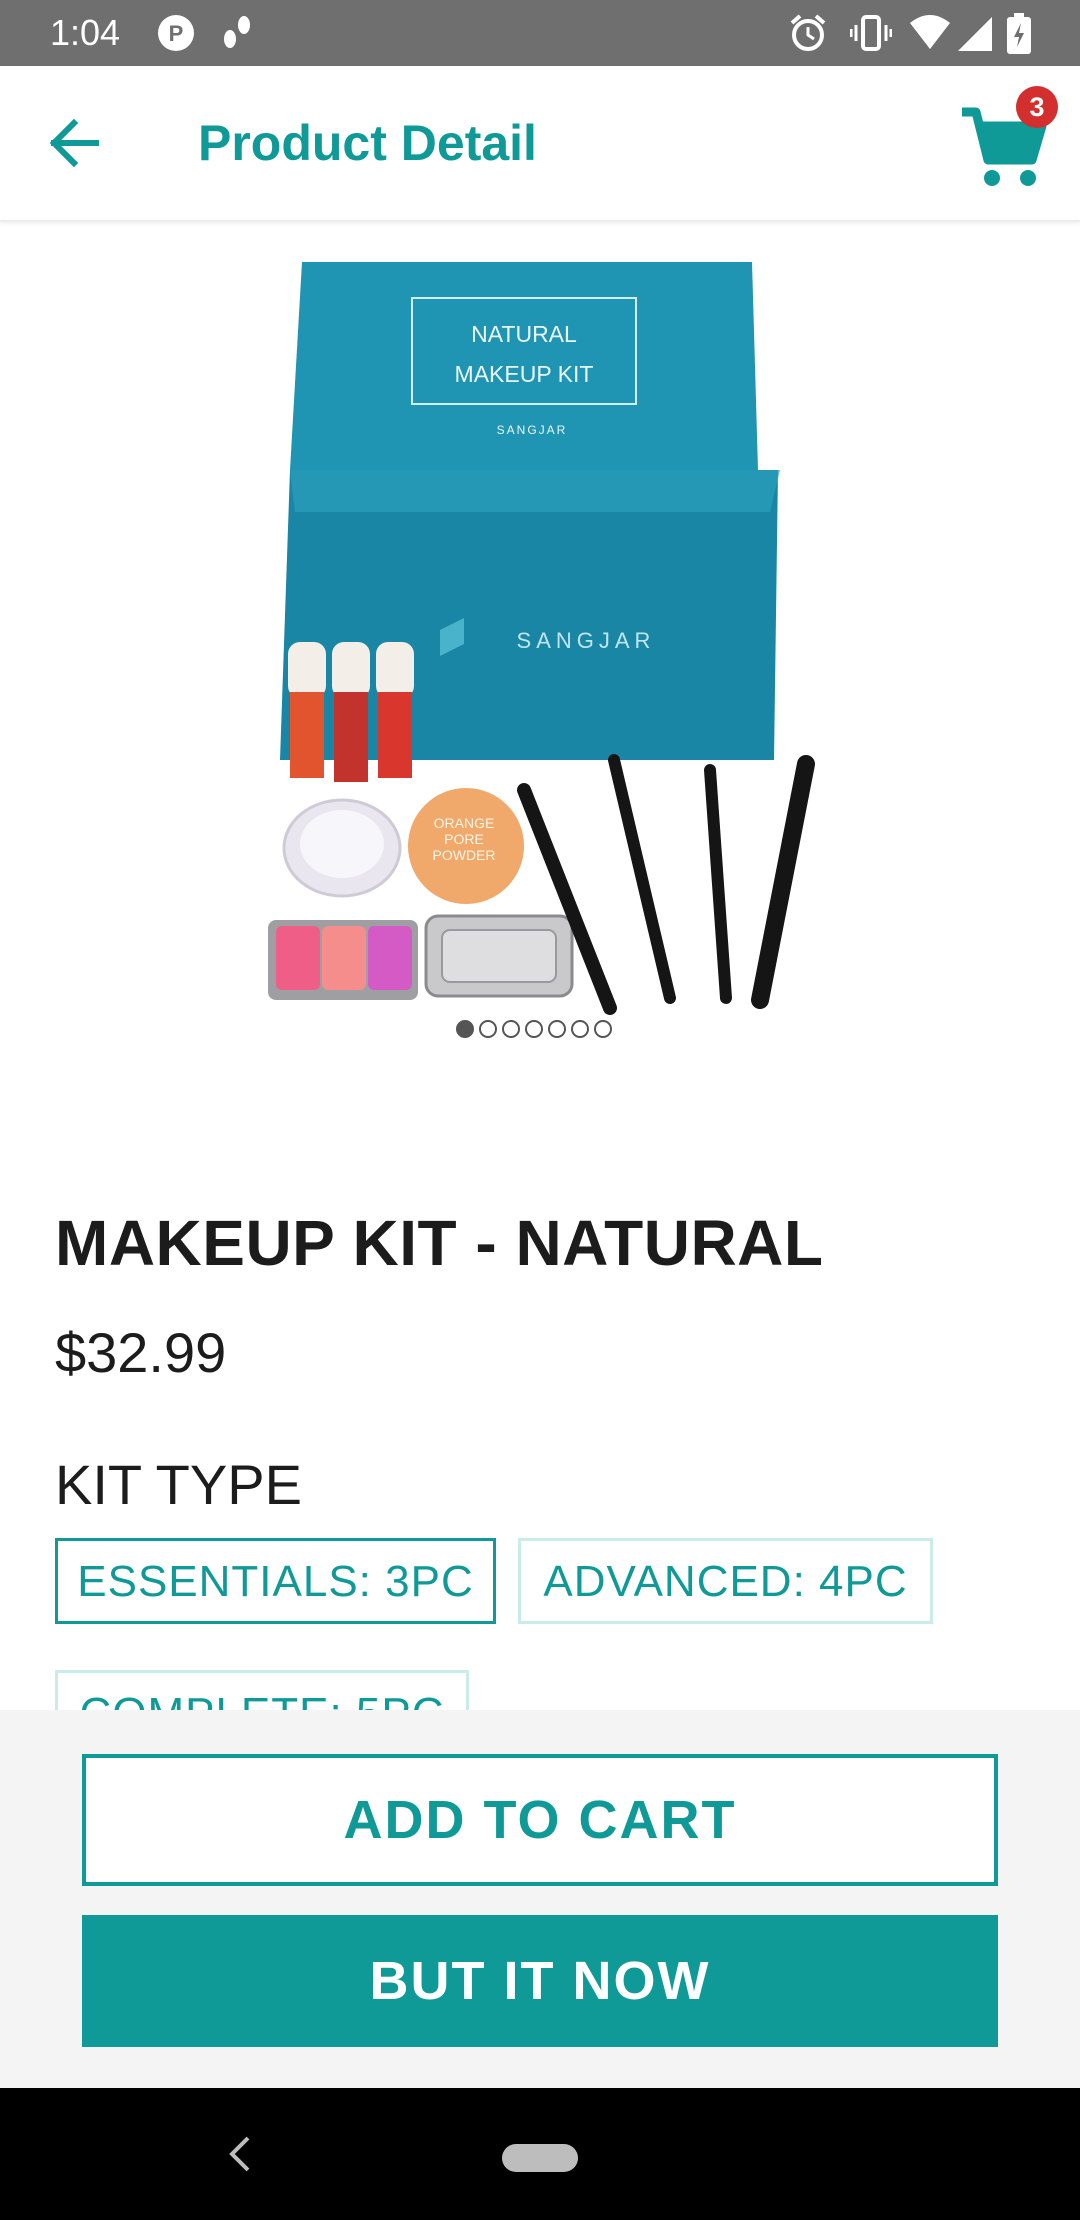  What do you see at coordinates (524, 374) in the screenshot?
I see `box-title-line2: MAKEUP KIT` at bounding box center [524, 374].